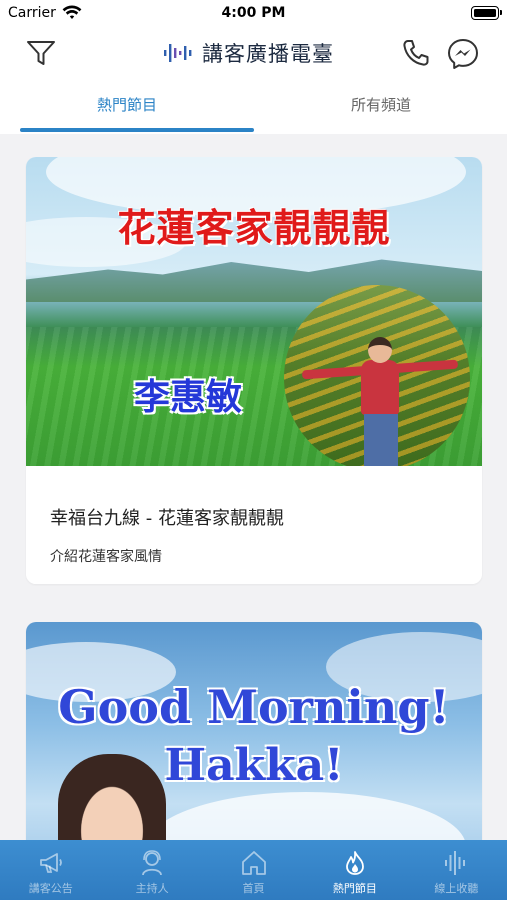 The image size is (507, 900). What do you see at coordinates (41, 53) in the screenshot?
I see `filter-icon` at bounding box center [41, 53].